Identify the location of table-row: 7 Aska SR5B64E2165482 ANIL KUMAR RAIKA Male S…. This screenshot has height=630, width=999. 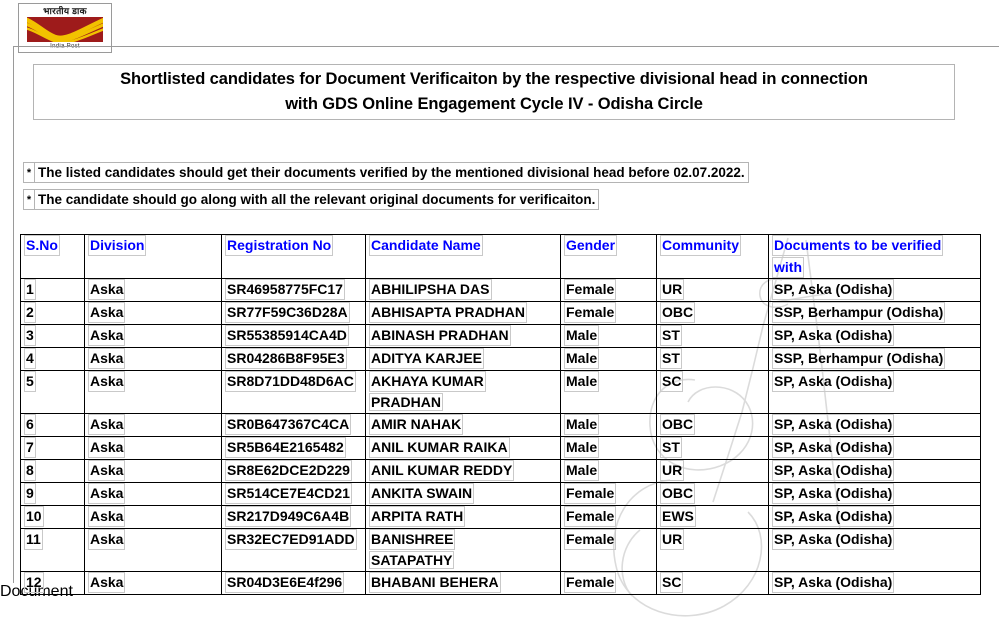
(500, 448).